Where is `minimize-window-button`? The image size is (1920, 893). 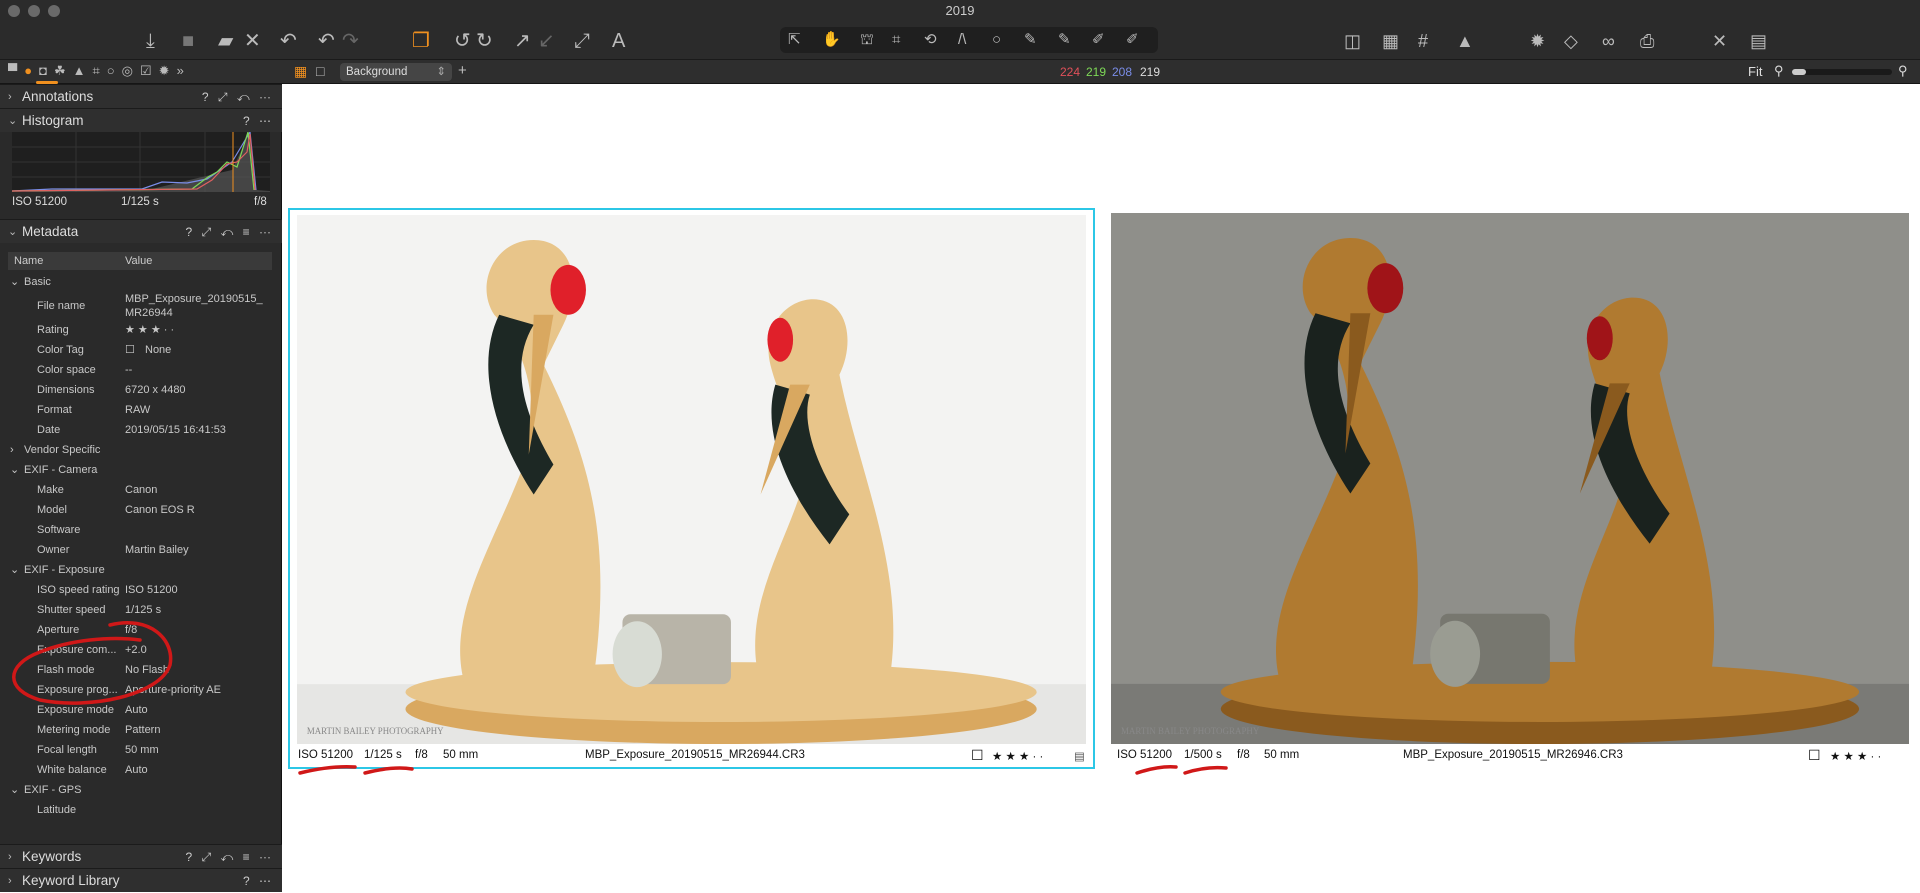
minimize-window-button is located at coordinates (34, 11).